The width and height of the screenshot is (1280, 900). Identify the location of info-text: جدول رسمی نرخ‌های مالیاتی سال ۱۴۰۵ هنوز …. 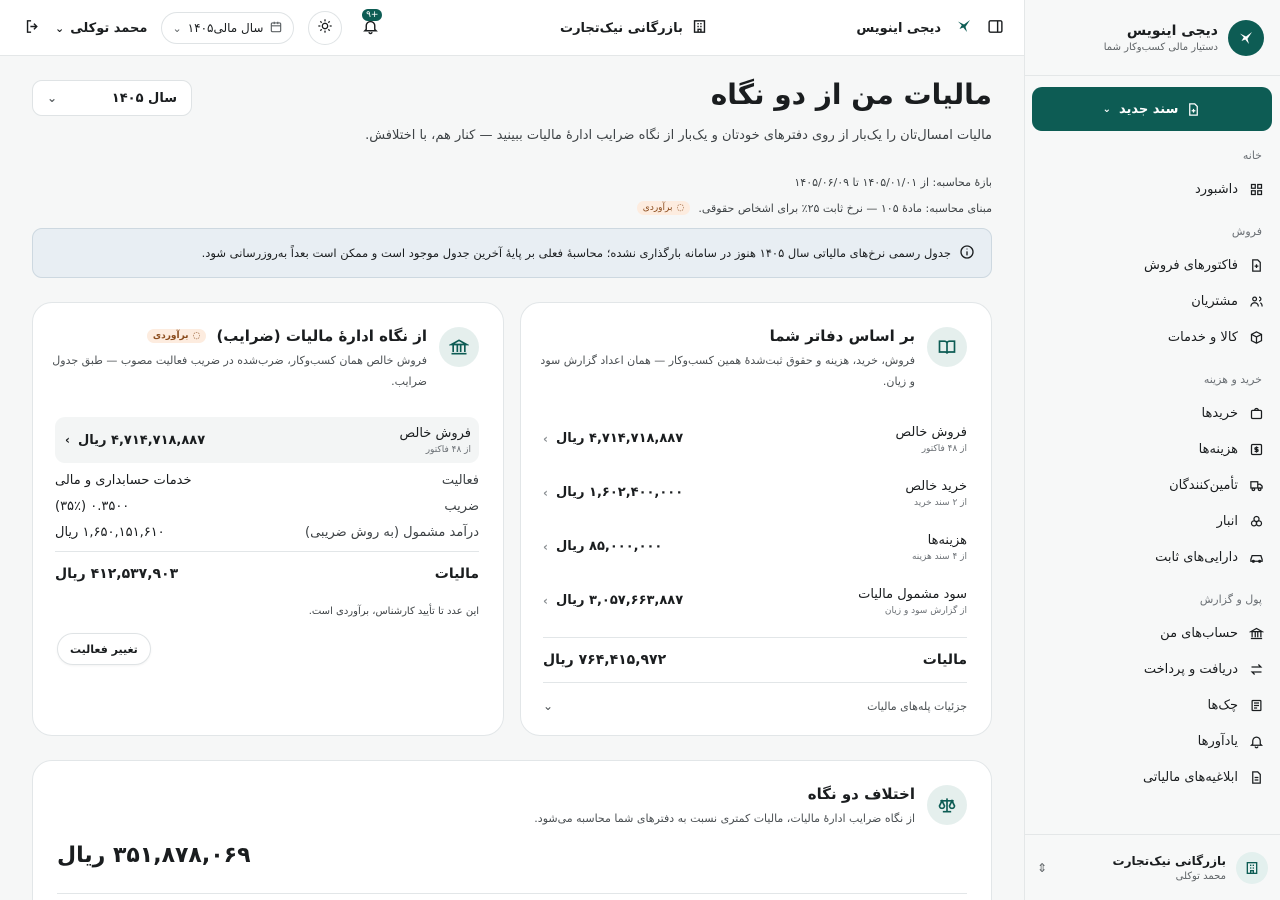
(576, 253).